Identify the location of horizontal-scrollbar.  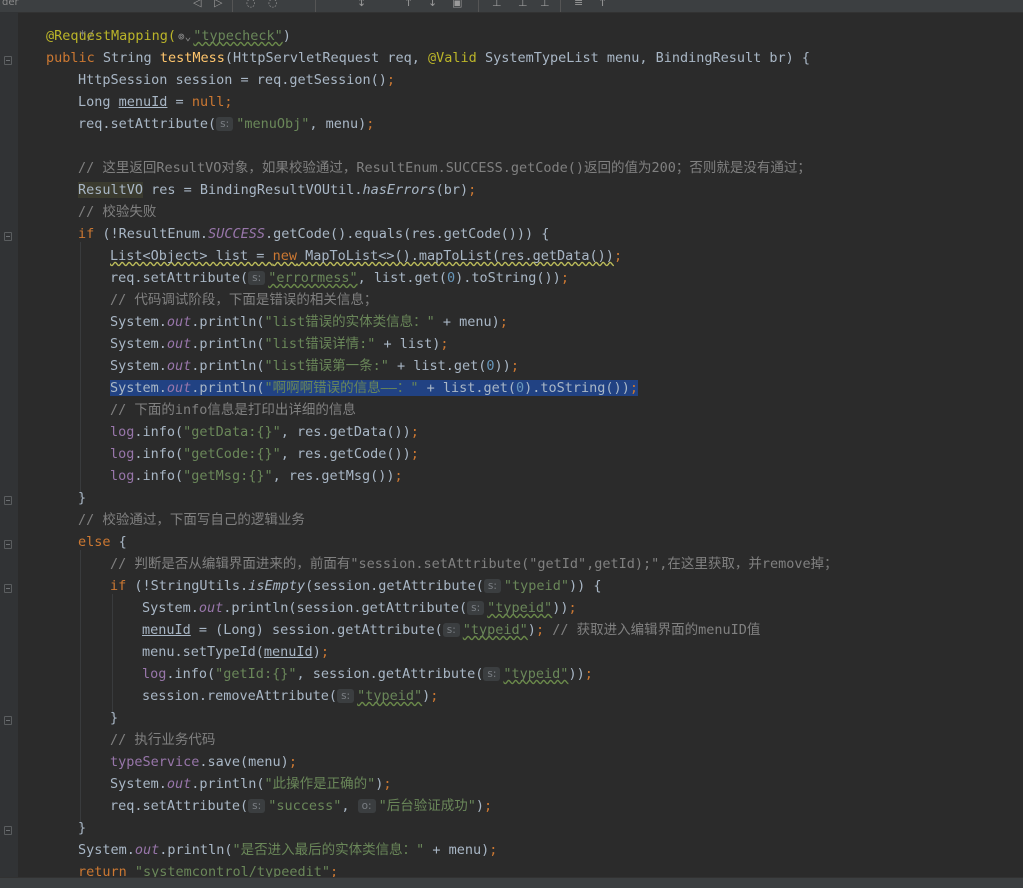
(511, 882).